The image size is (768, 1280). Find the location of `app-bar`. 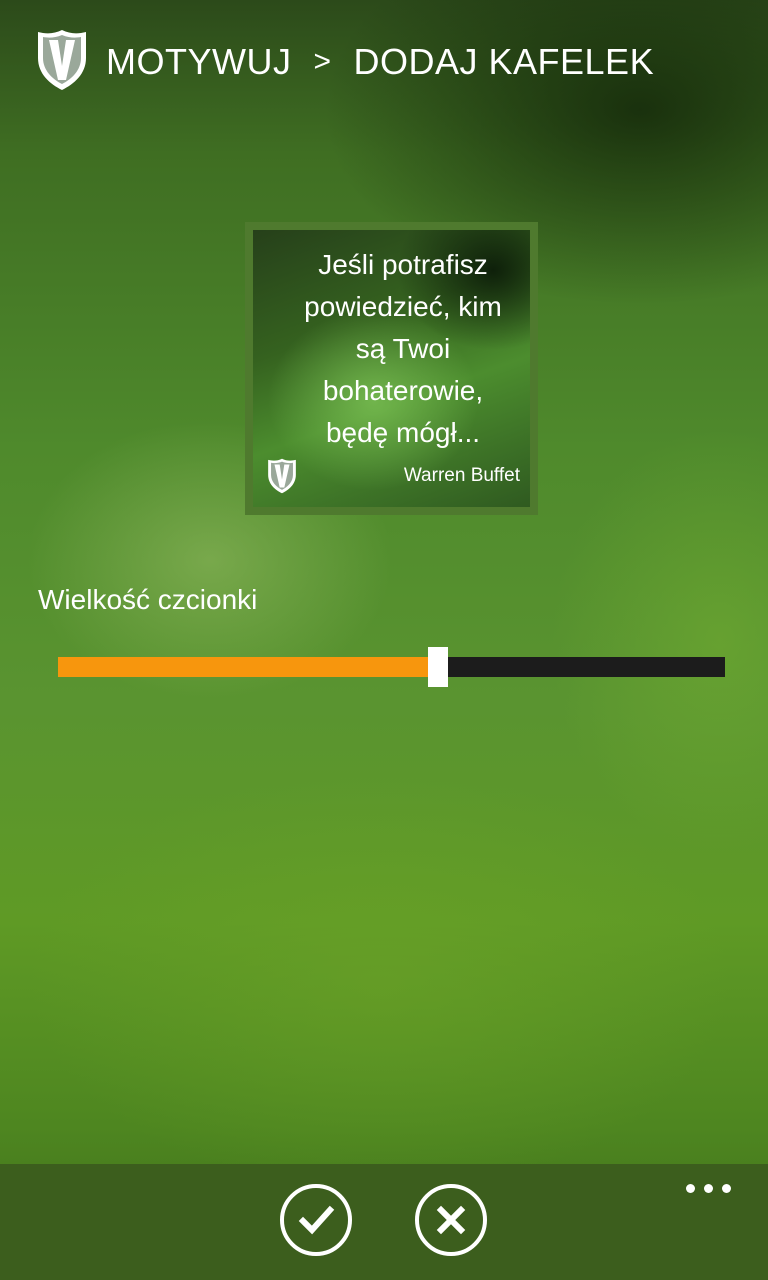

app-bar is located at coordinates (384, 1222).